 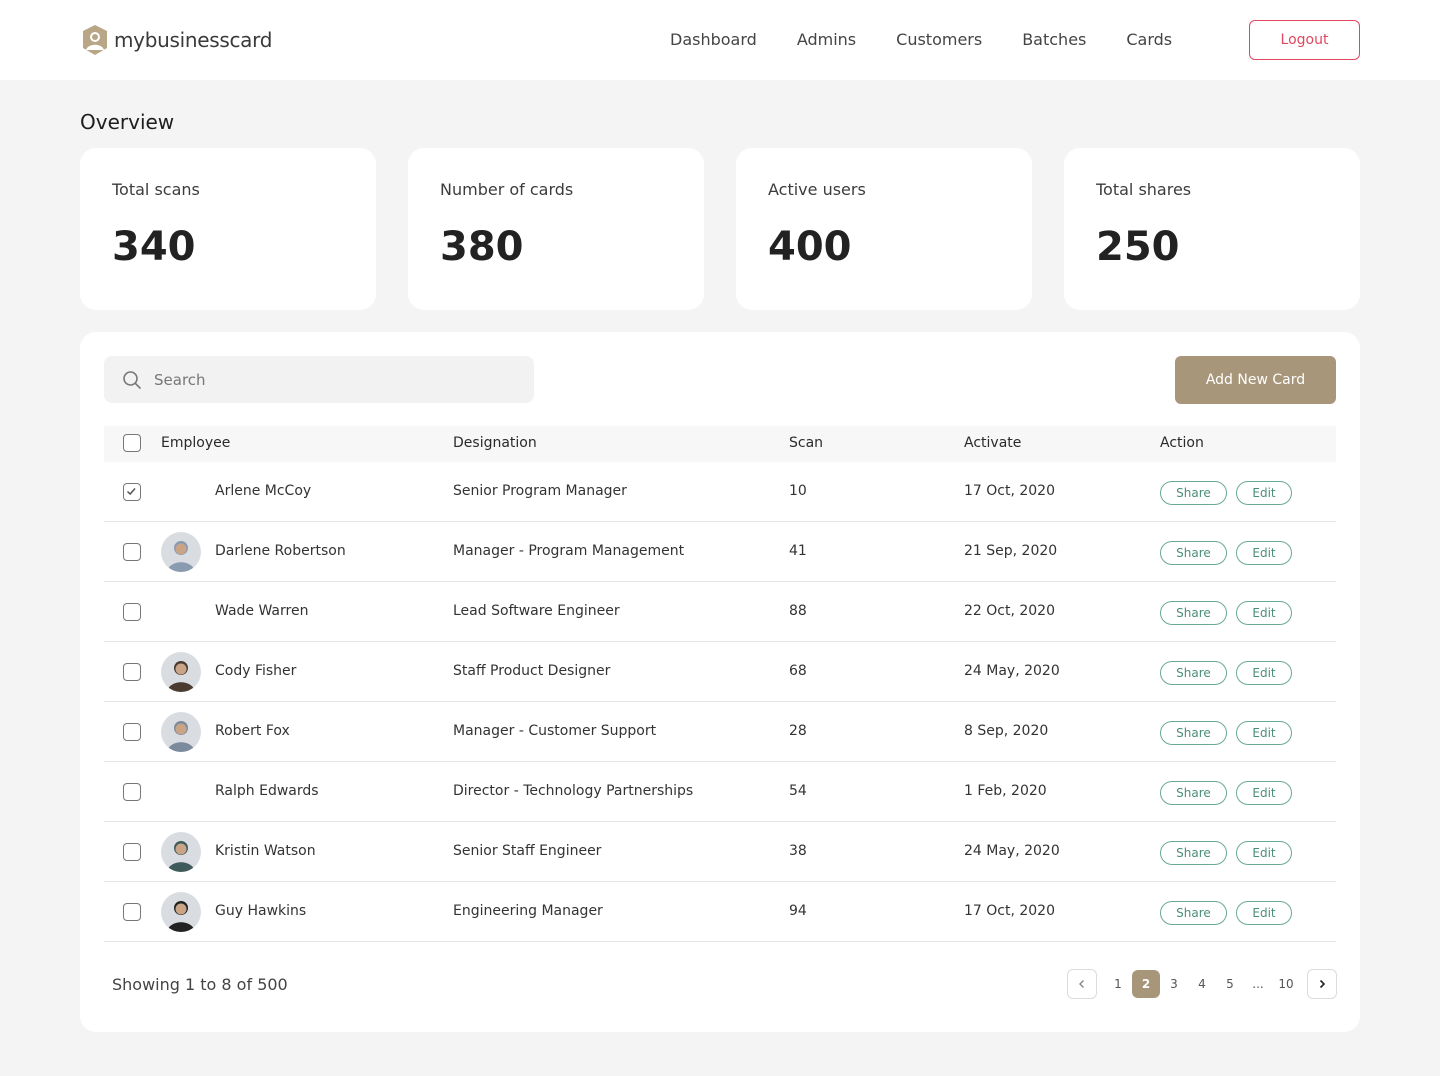 What do you see at coordinates (252, 731) in the screenshot?
I see `employee-name: Robert Fox` at bounding box center [252, 731].